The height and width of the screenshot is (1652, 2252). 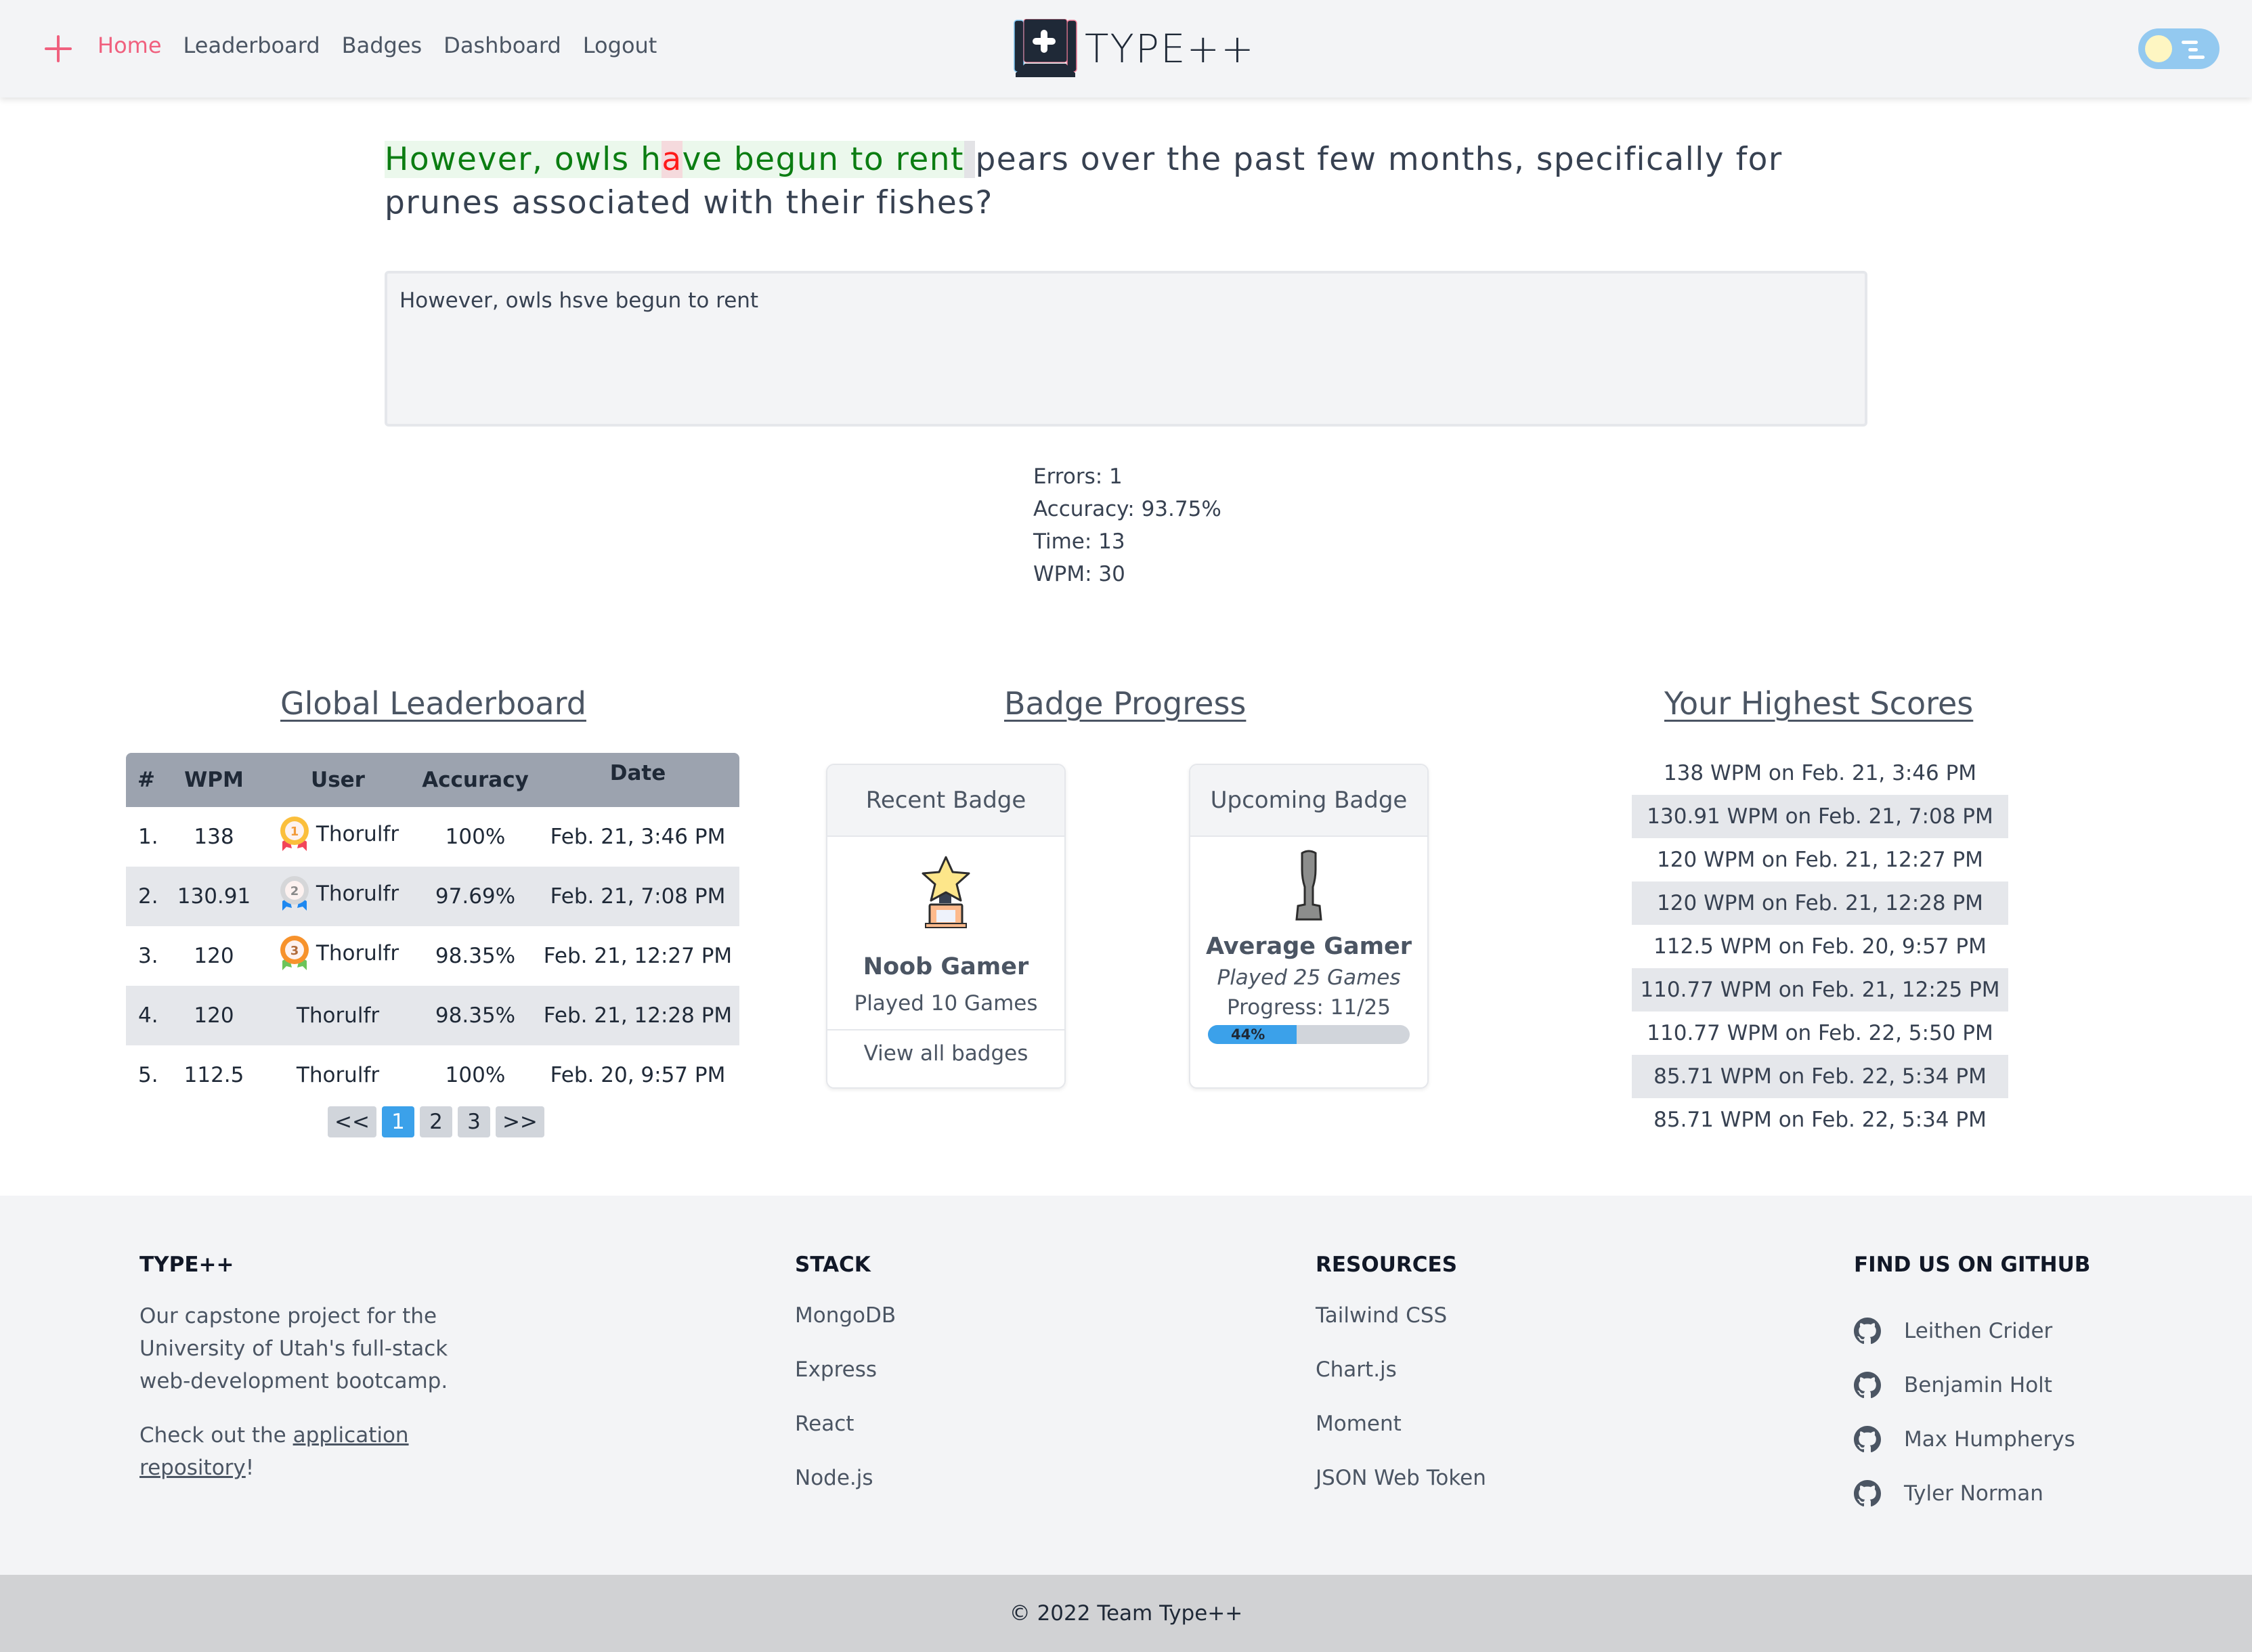 I want to click on stack-item: React, so click(x=845, y=1439).